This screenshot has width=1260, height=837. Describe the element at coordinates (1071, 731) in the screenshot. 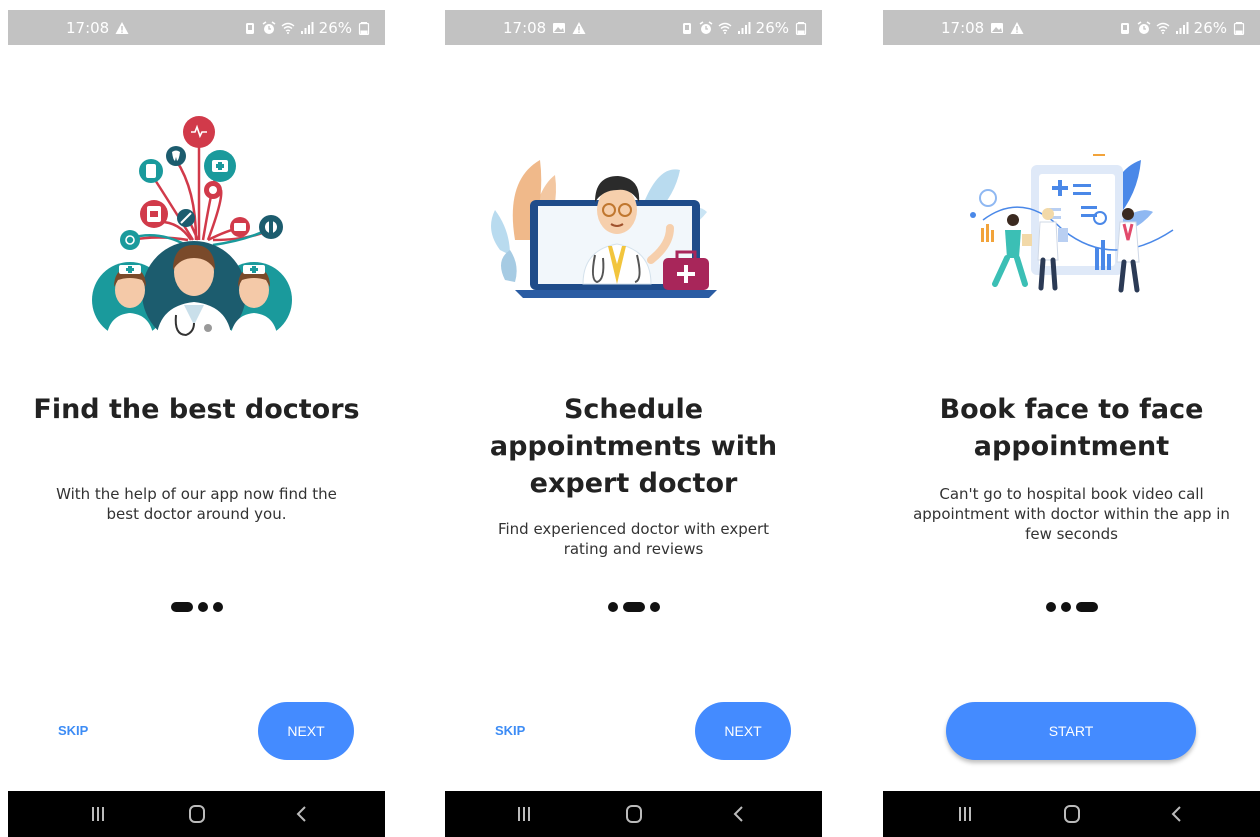

I see `start-button: START` at that location.